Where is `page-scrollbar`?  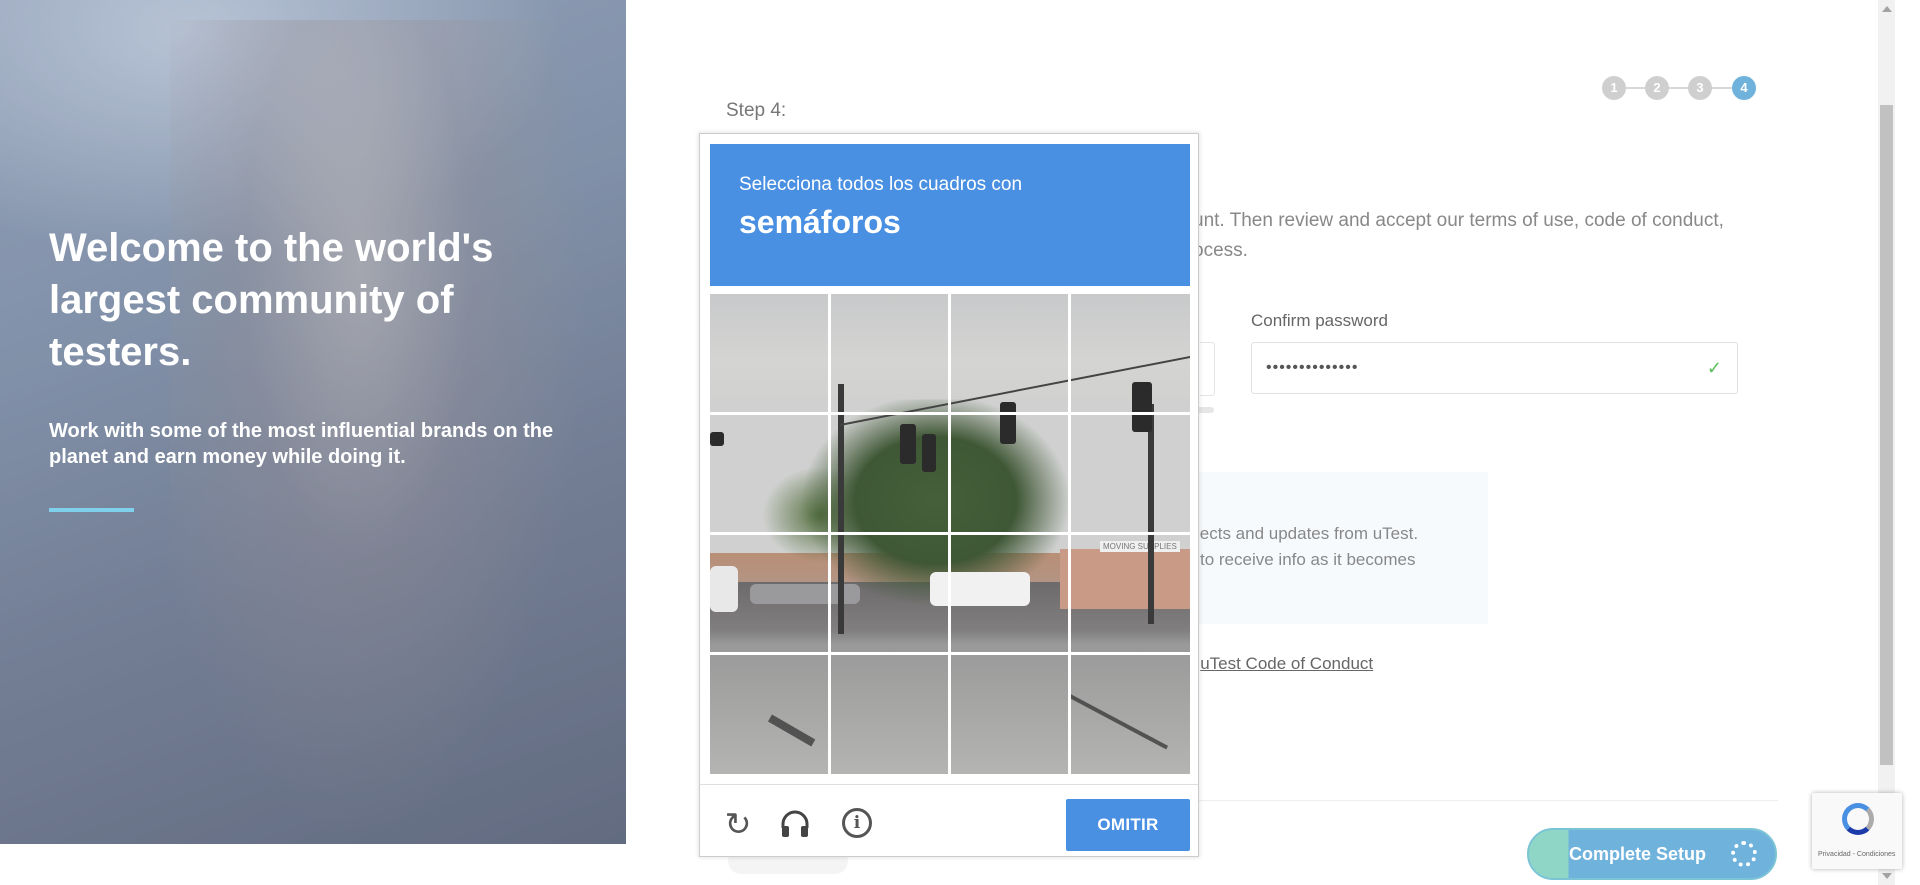 page-scrollbar is located at coordinates (1886, 442).